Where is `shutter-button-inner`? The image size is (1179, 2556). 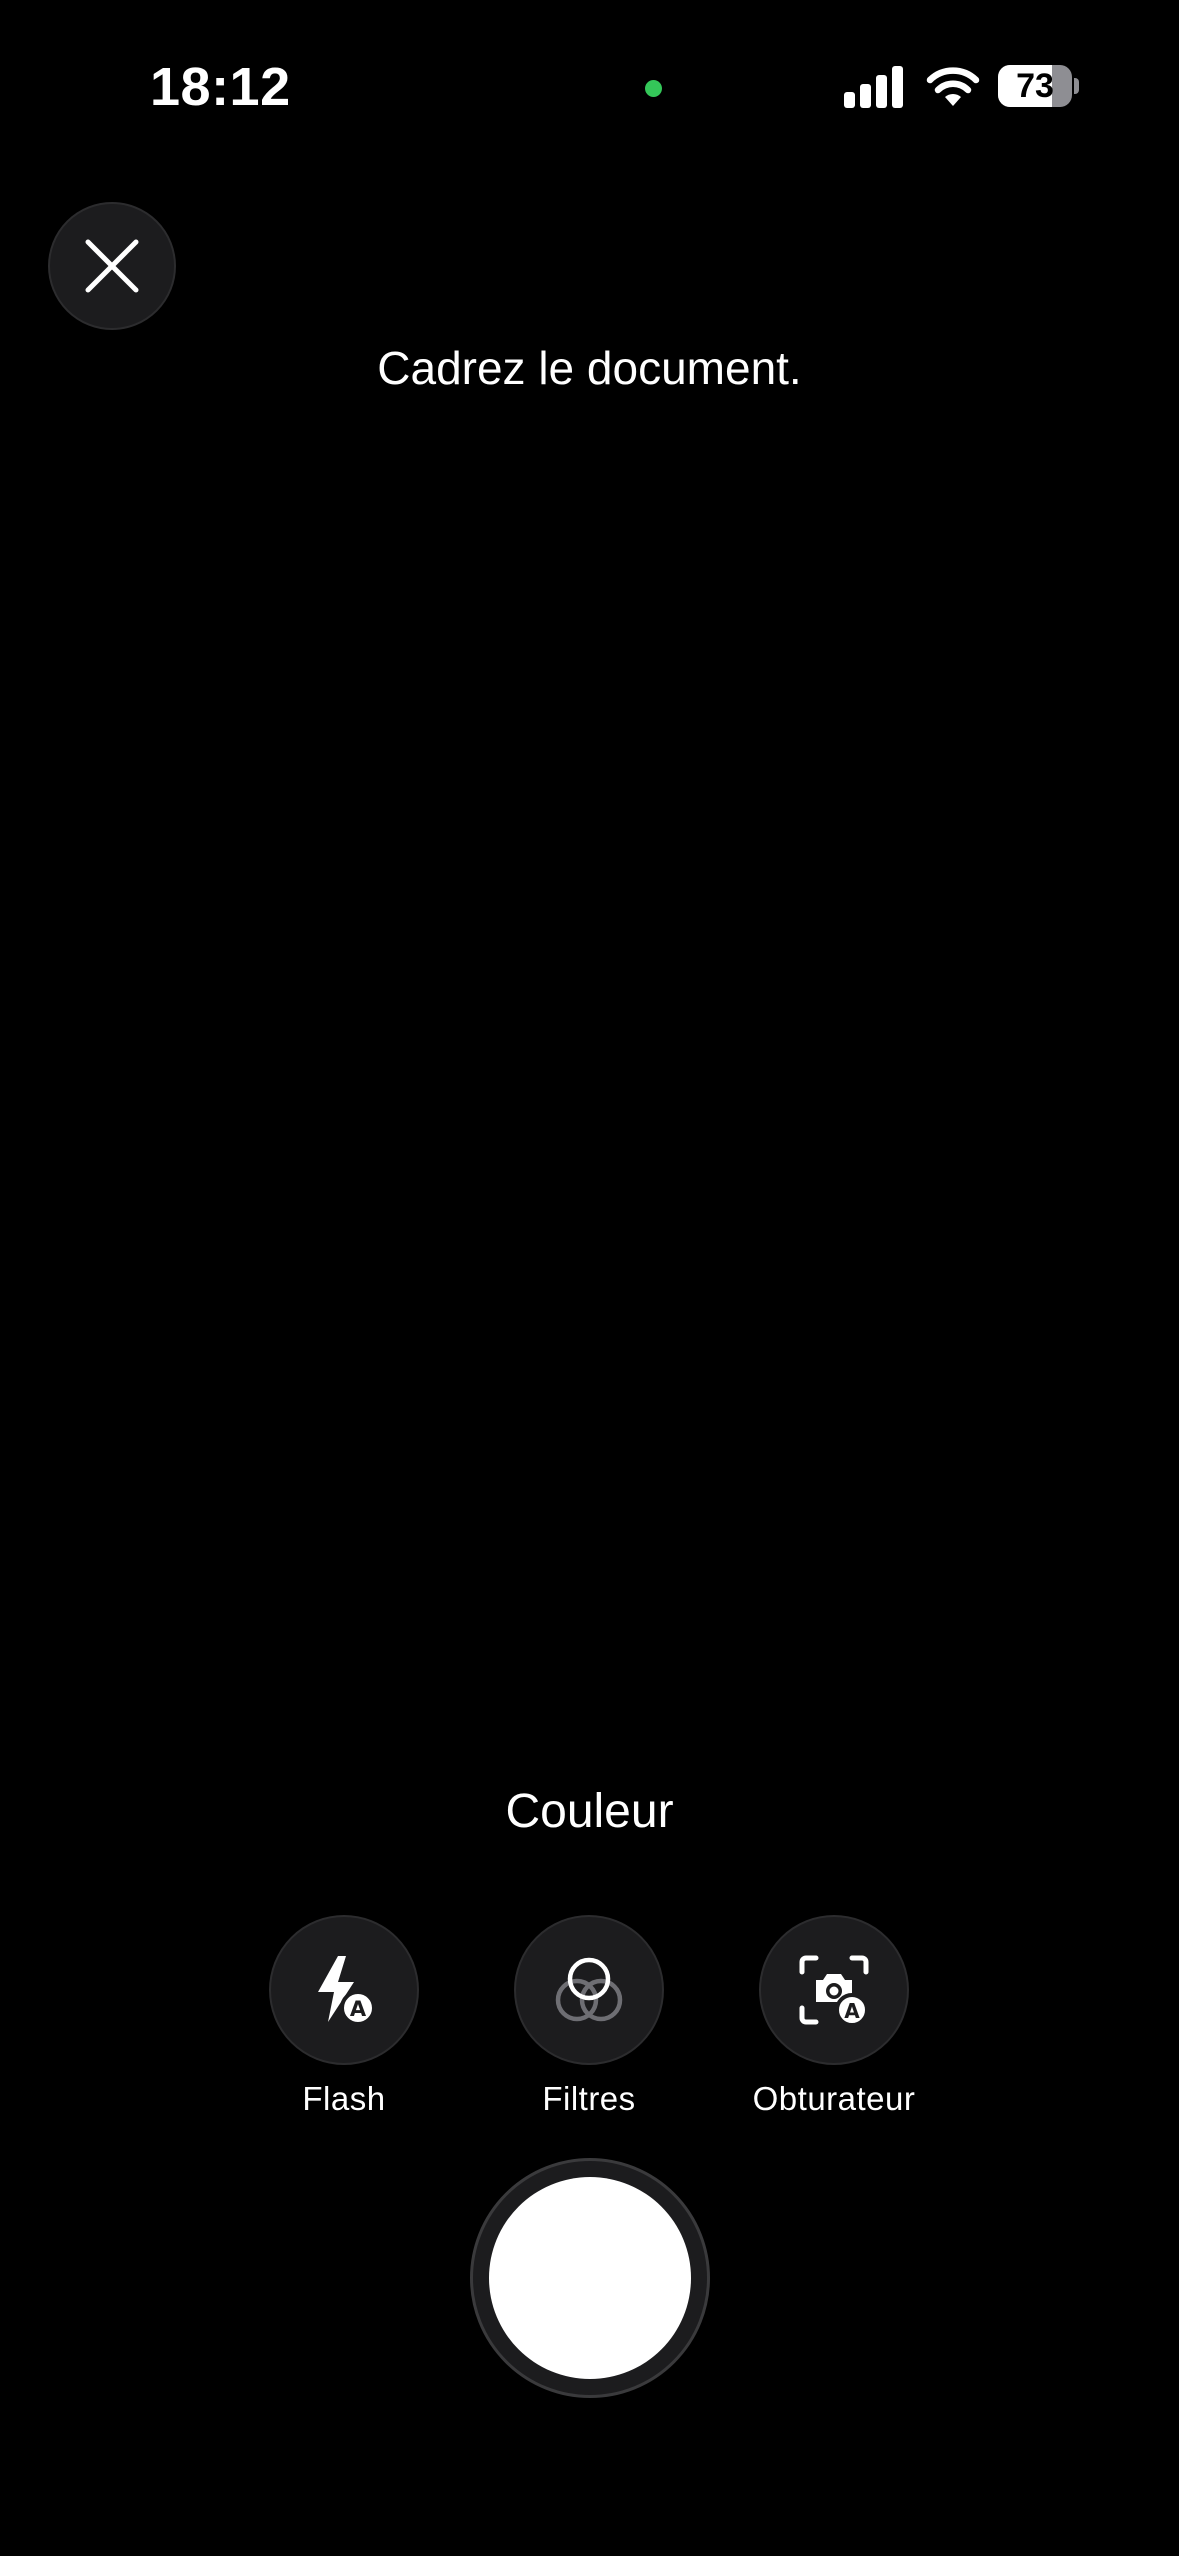 shutter-button-inner is located at coordinates (590, 2278).